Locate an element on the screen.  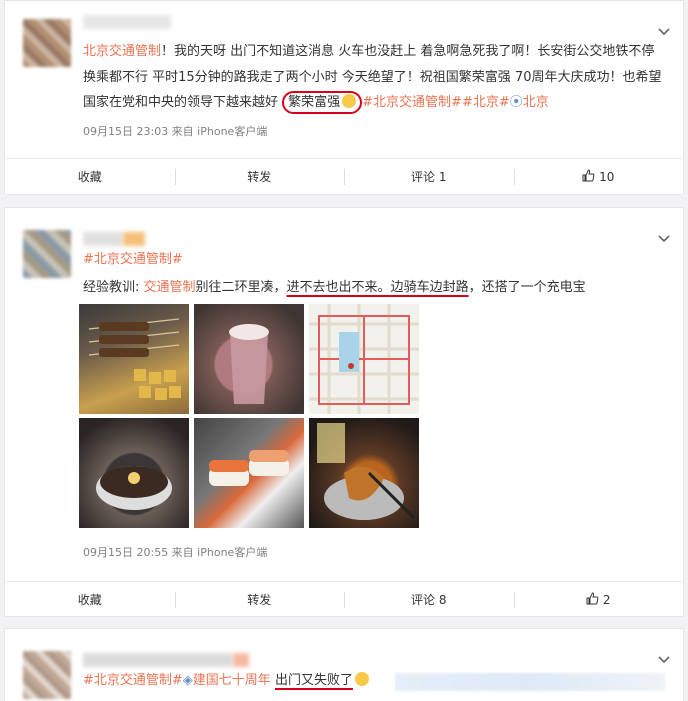
photo-drink is located at coordinates (249, 359).